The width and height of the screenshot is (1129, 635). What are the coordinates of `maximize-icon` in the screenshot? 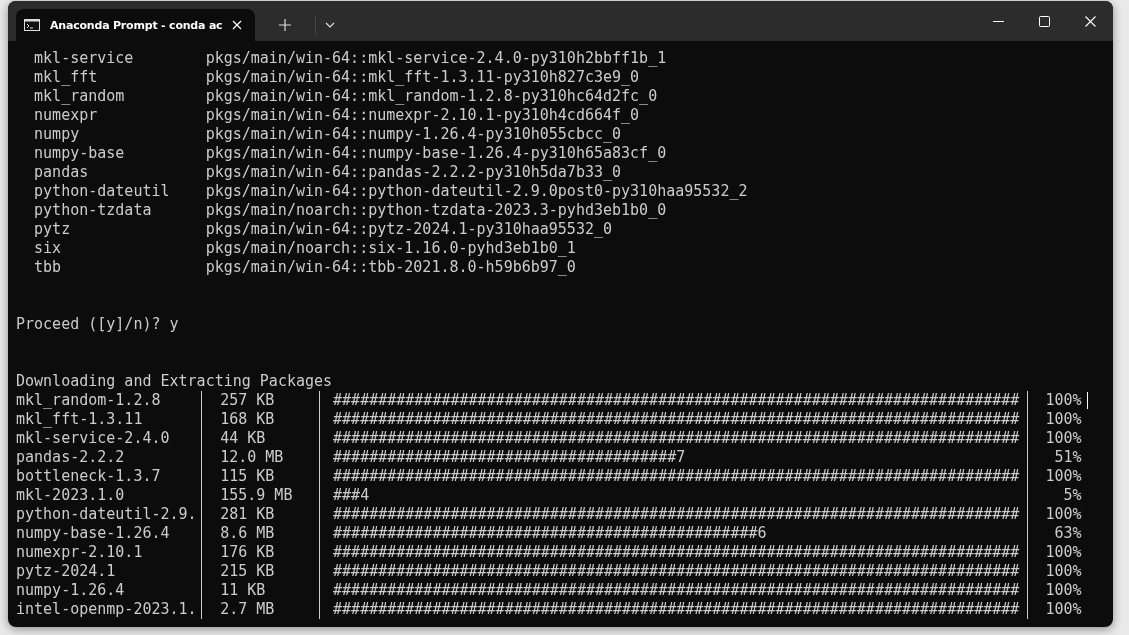 It's located at (1044, 21).